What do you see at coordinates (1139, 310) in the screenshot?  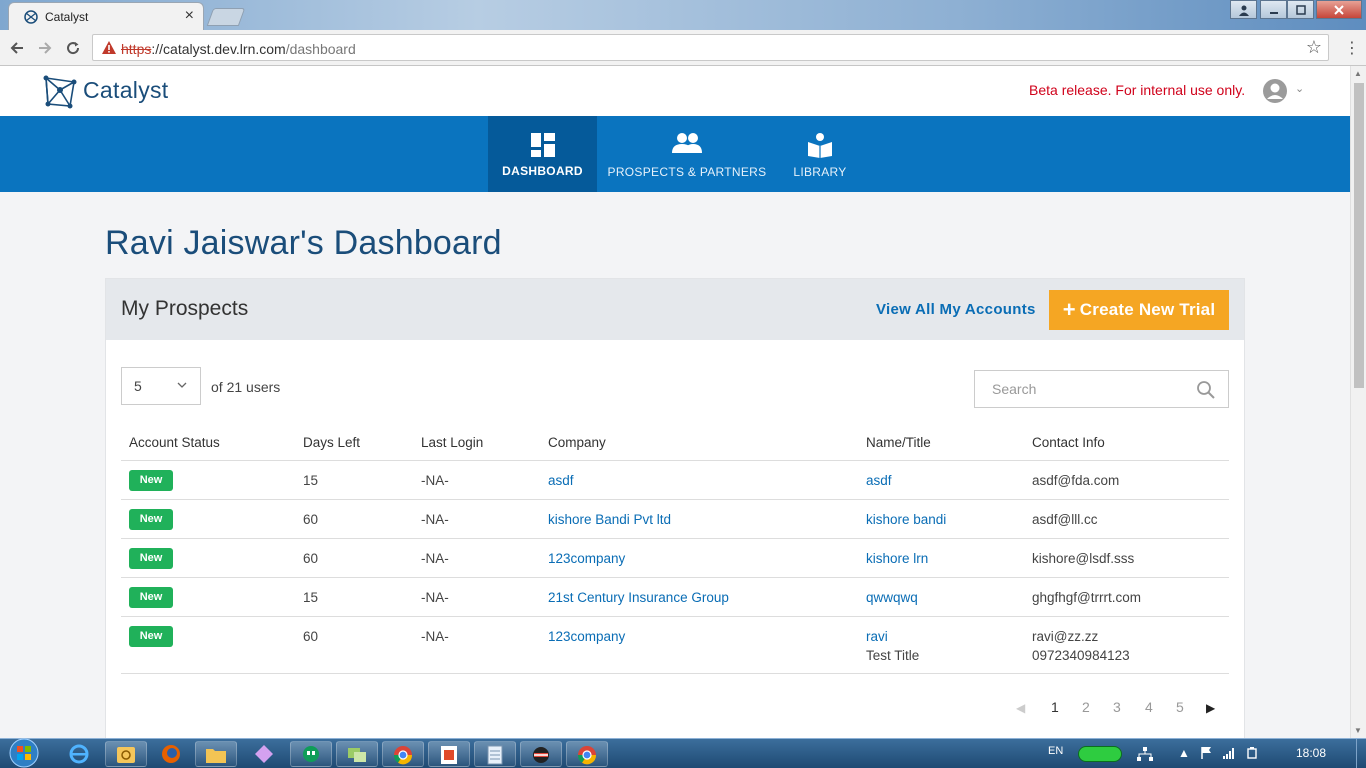 I see `create-new-trial-button: + Create New Trial` at bounding box center [1139, 310].